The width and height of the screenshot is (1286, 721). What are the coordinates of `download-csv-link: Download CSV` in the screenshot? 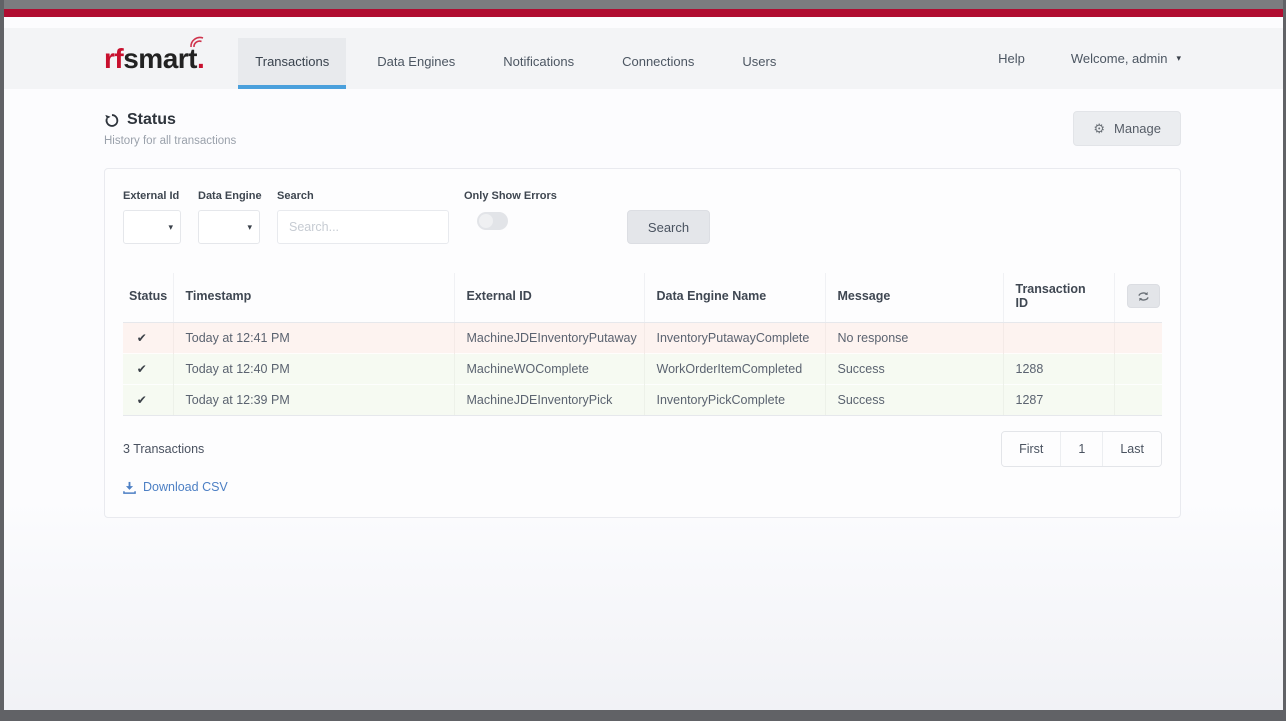 It's located at (175, 487).